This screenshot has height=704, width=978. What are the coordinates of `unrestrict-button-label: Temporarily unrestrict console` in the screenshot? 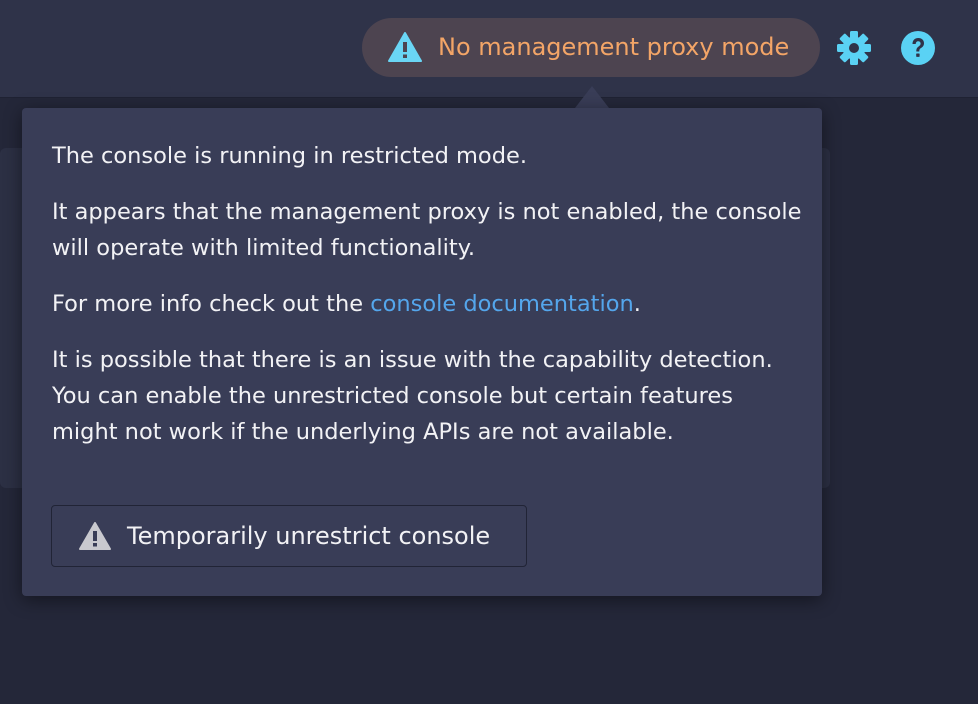 It's located at (309, 536).